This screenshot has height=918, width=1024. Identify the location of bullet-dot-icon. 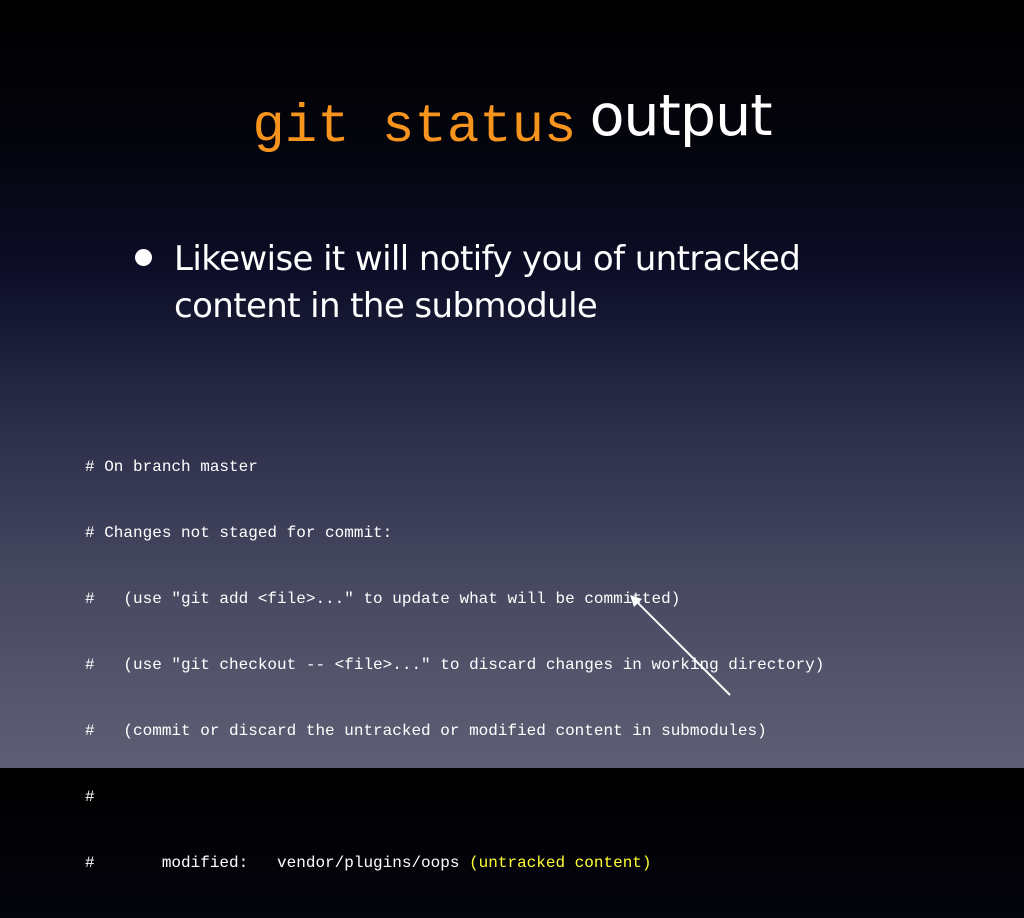
(143, 257).